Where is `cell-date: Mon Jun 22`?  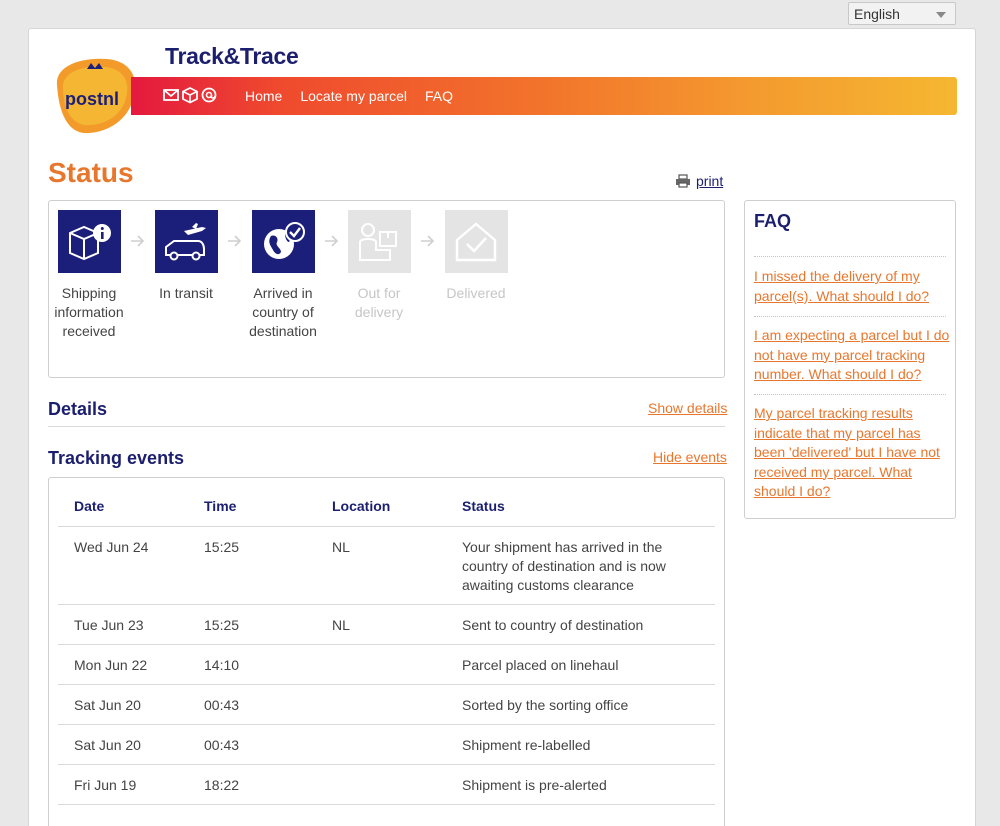
cell-date: Mon Jun 22 is located at coordinates (123, 664).